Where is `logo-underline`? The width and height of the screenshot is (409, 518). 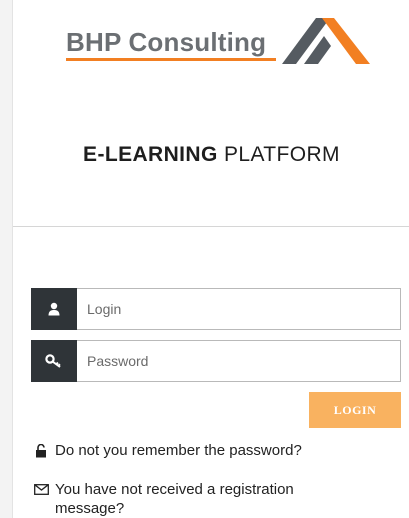
logo-underline is located at coordinates (171, 59).